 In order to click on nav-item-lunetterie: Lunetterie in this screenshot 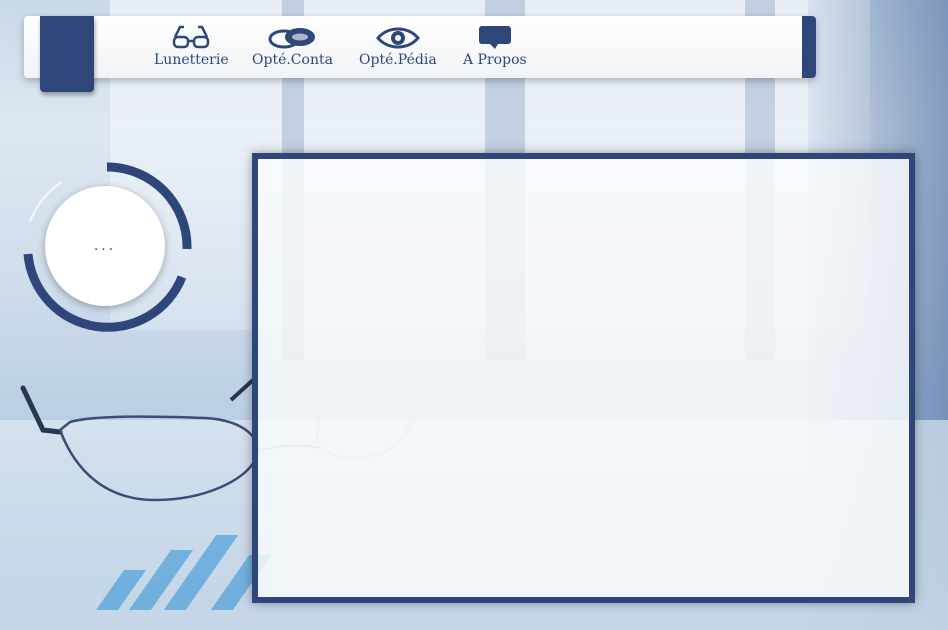, I will do `click(191, 46)`.